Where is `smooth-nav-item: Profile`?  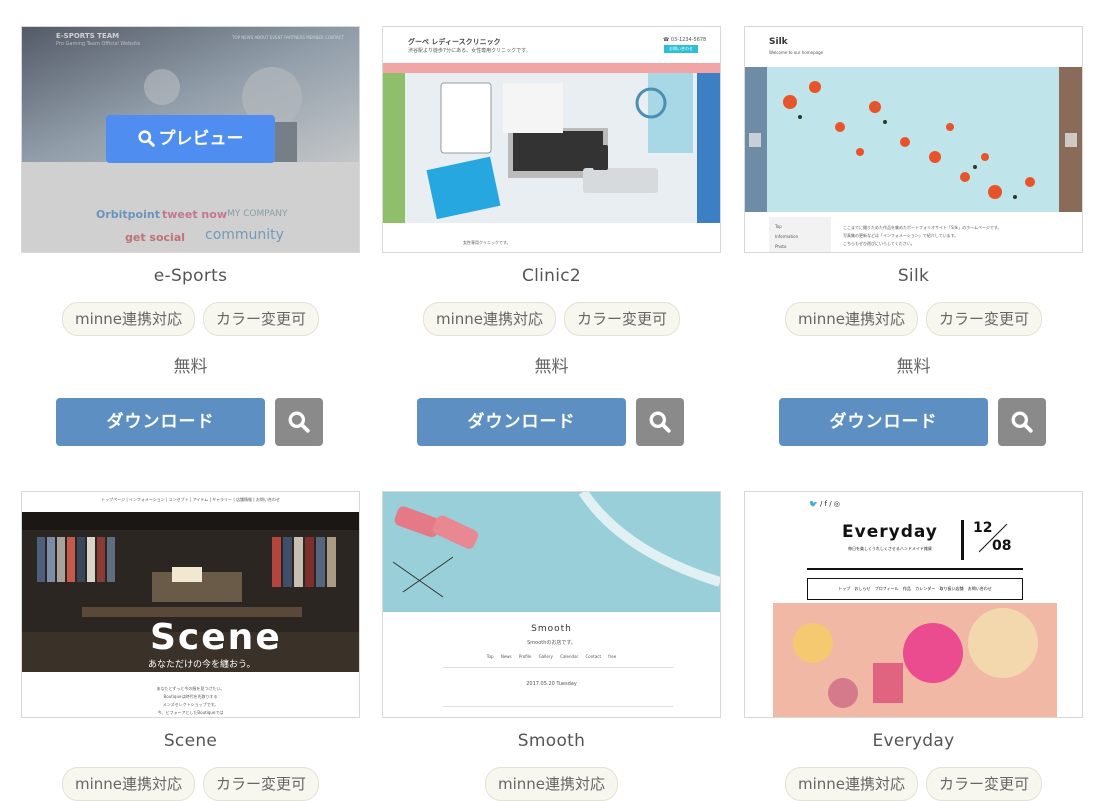
smooth-nav-item: Profile is located at coordinates (525, 656).